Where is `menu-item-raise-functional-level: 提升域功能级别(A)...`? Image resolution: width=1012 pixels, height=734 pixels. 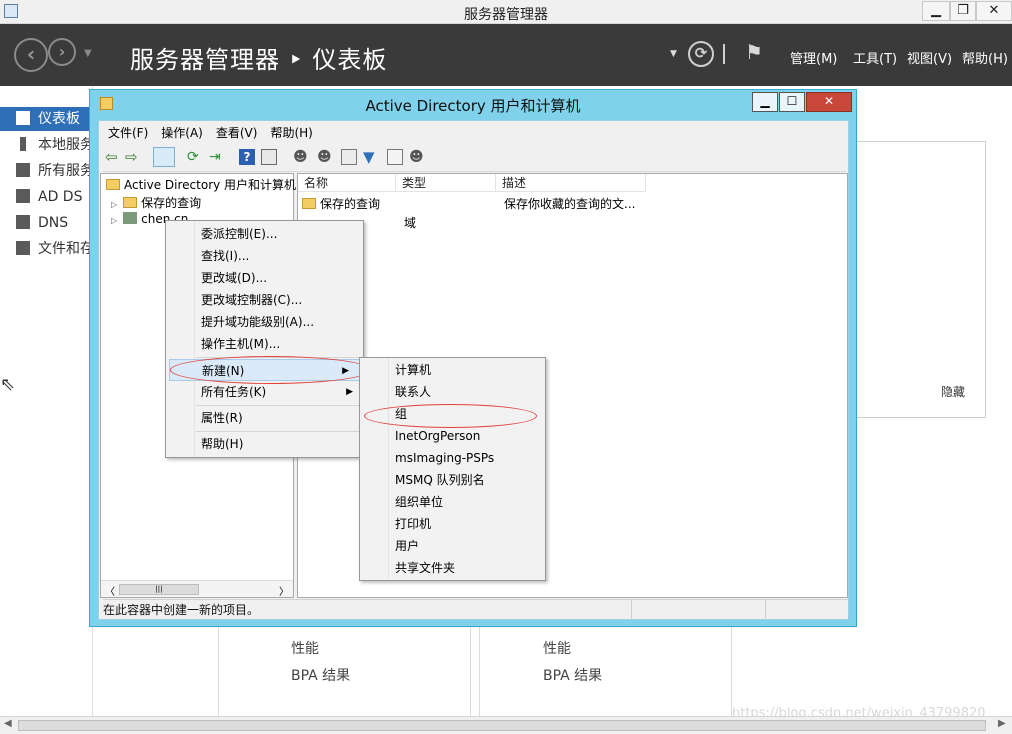
menu-item-raise-functional-level: 提升域功能级别(A)... is located at coordinates (264, 322).